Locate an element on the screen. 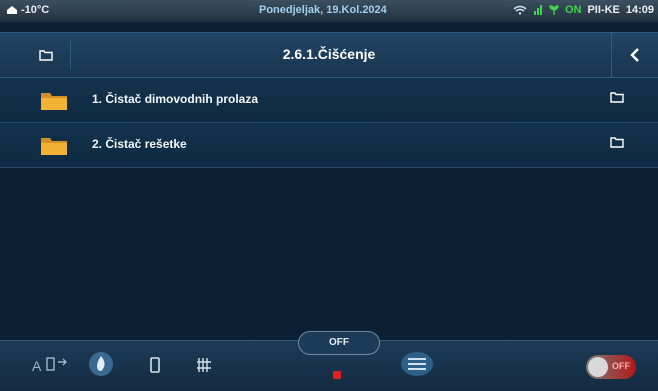  radiator-button is located at coordinates (204, 367).